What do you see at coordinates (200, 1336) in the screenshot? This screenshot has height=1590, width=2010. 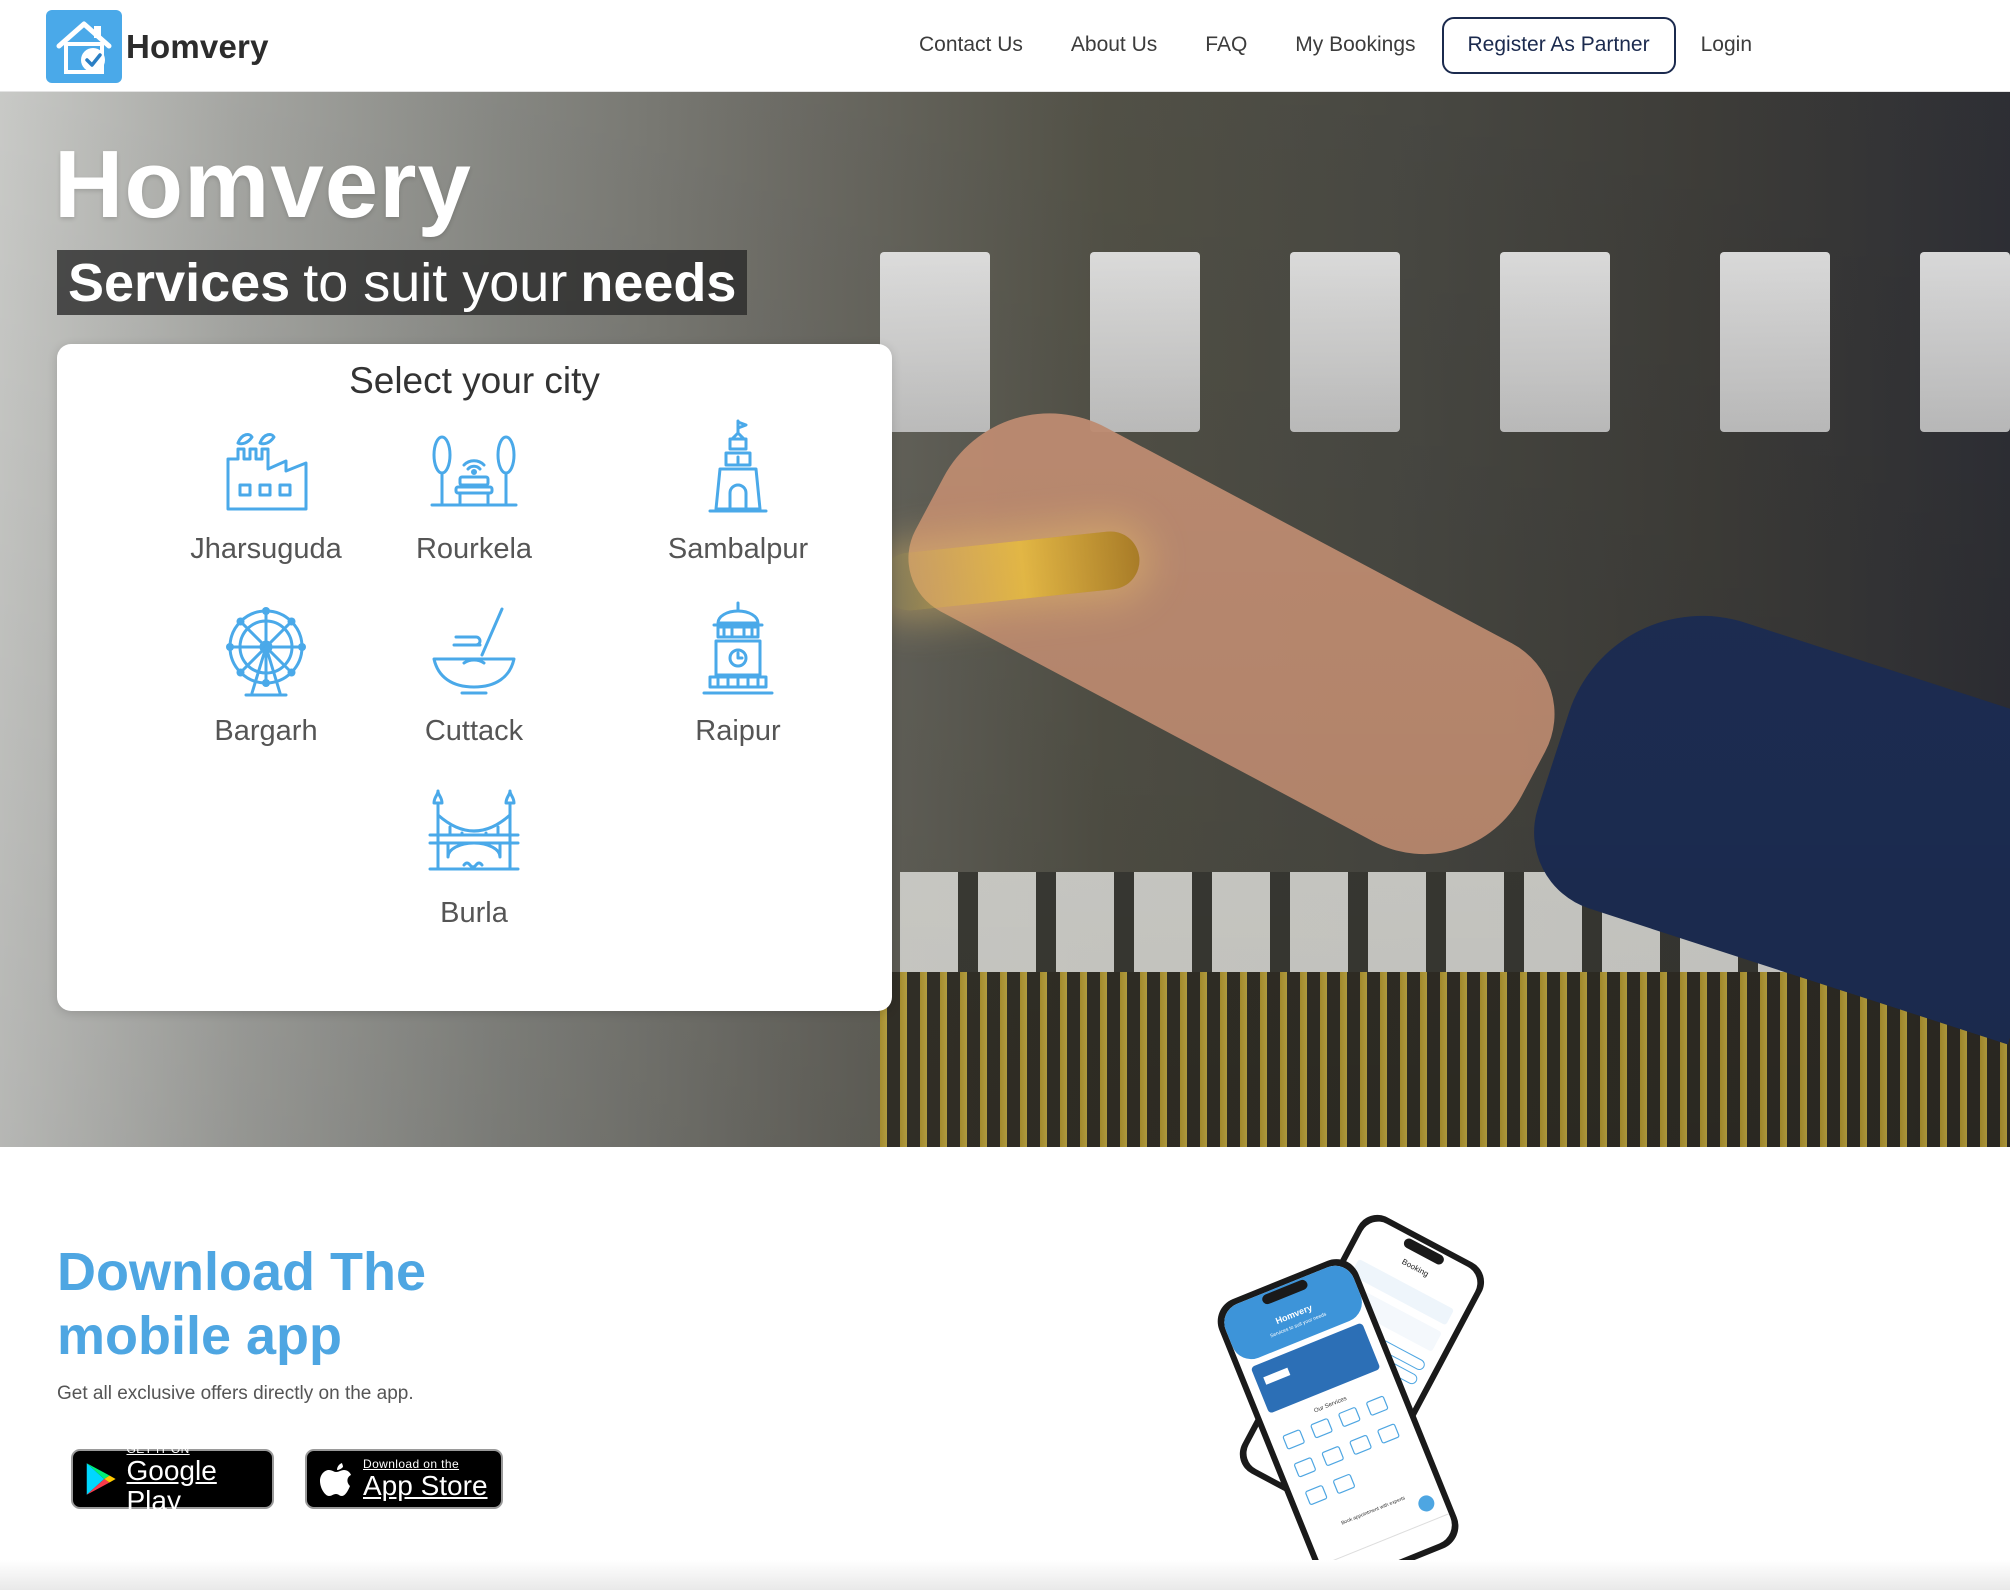 I see `download-title-line2: mobile app` at bounding box center [200, 1336].